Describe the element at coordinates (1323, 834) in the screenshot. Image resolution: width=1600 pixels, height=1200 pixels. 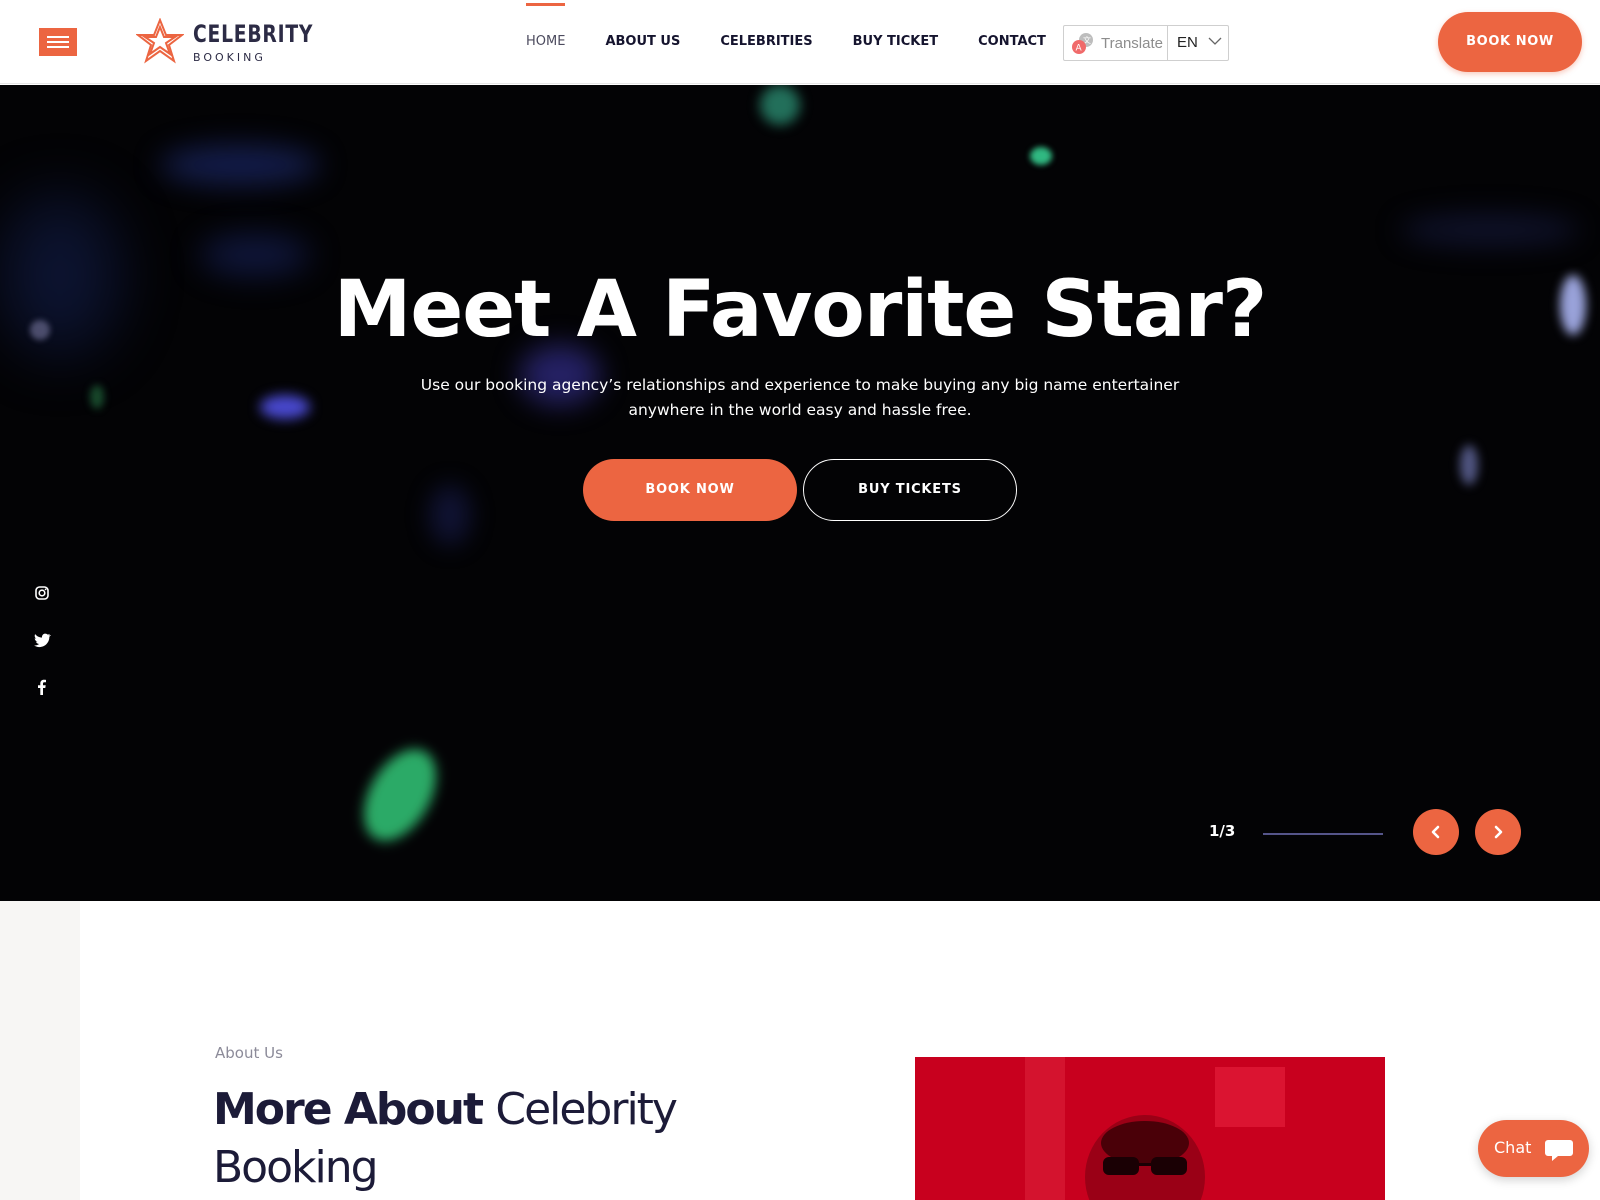
I see `slide-progress-track` at that location.